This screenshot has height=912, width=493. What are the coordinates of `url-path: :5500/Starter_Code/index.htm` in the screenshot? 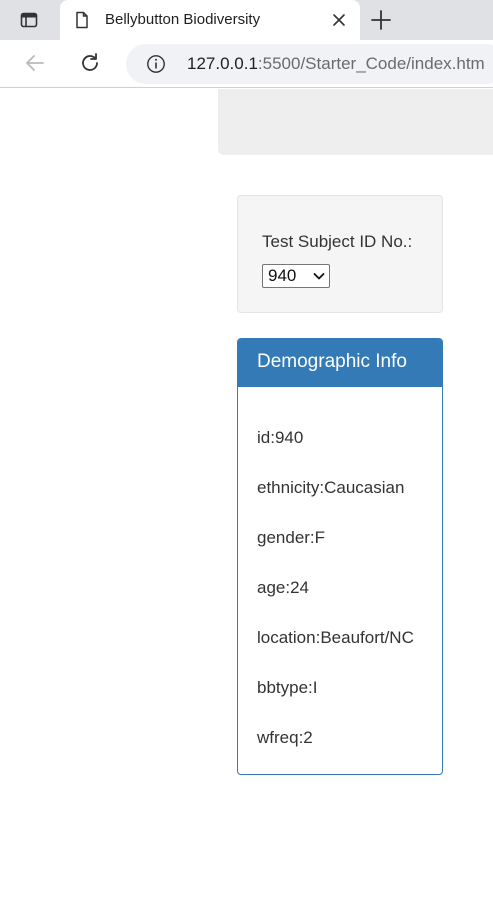 It's located at (371, 63).